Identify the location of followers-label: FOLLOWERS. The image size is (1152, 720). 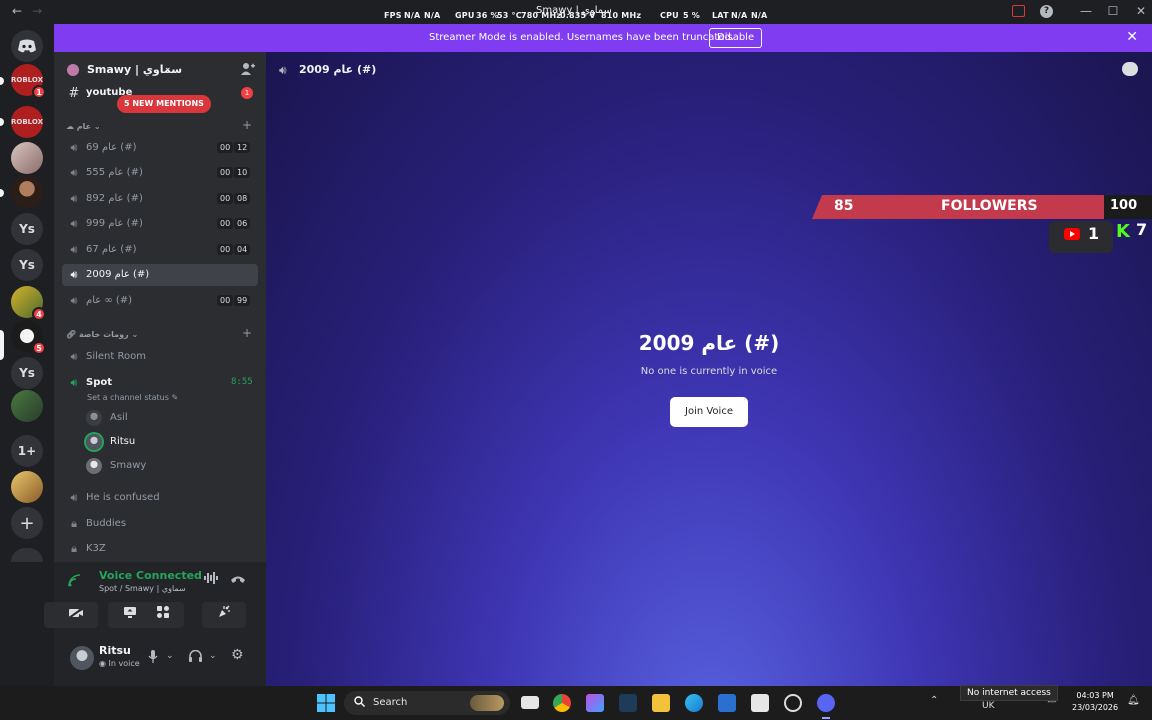
(989, 206).